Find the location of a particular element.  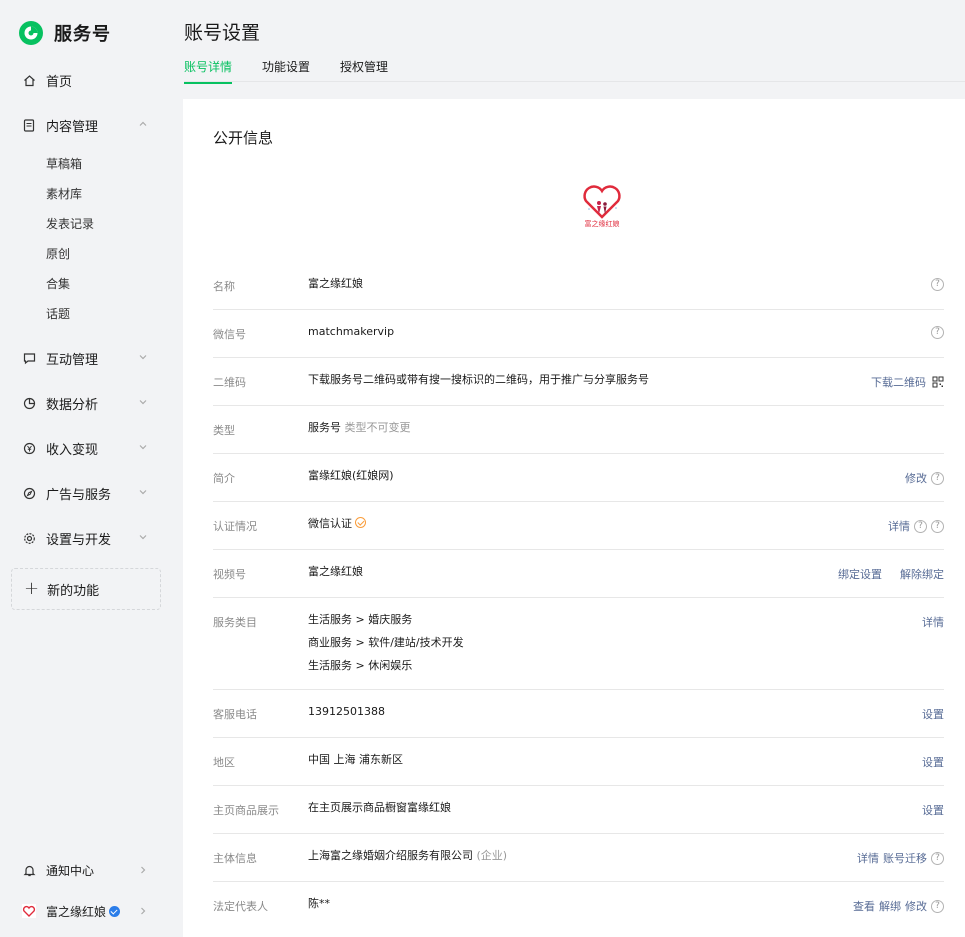

row-name: 名称 富之缘红娘 ? is located at coordinates (578, 292).